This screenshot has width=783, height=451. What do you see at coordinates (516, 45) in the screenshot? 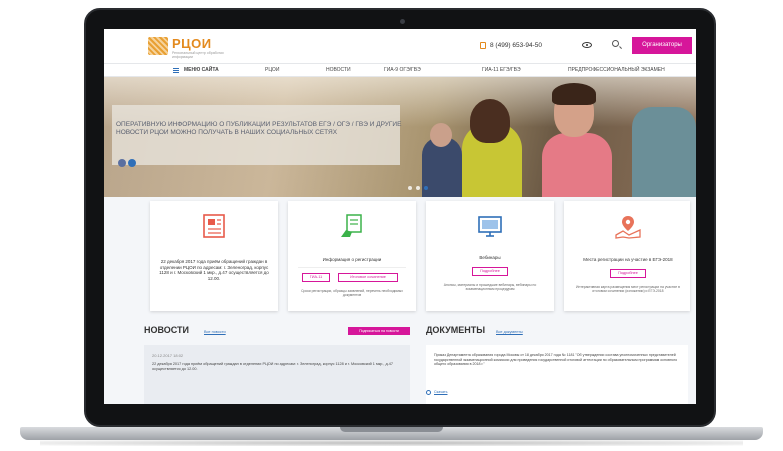
I see `phone-number: 8 (499) 653-94-50` at bounding box center [516, 45].